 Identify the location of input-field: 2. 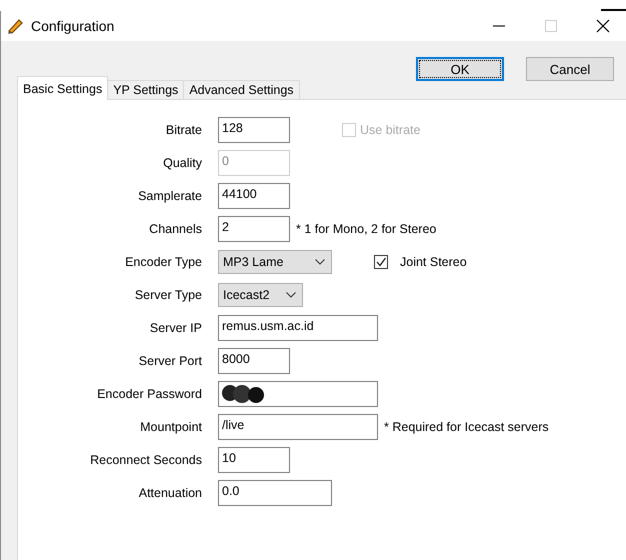
(254, 229).